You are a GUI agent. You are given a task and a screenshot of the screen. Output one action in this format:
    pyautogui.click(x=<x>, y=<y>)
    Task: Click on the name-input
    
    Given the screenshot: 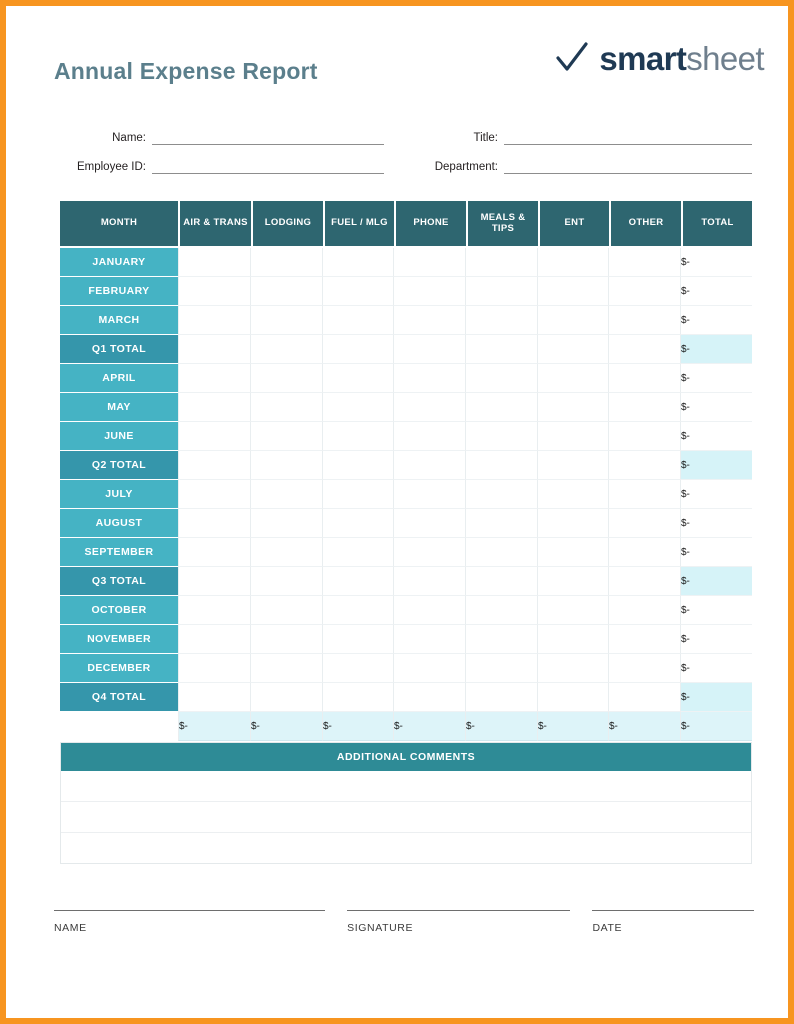 What is the action you would take?
    pyautogui.click(x=268, y=137)
    